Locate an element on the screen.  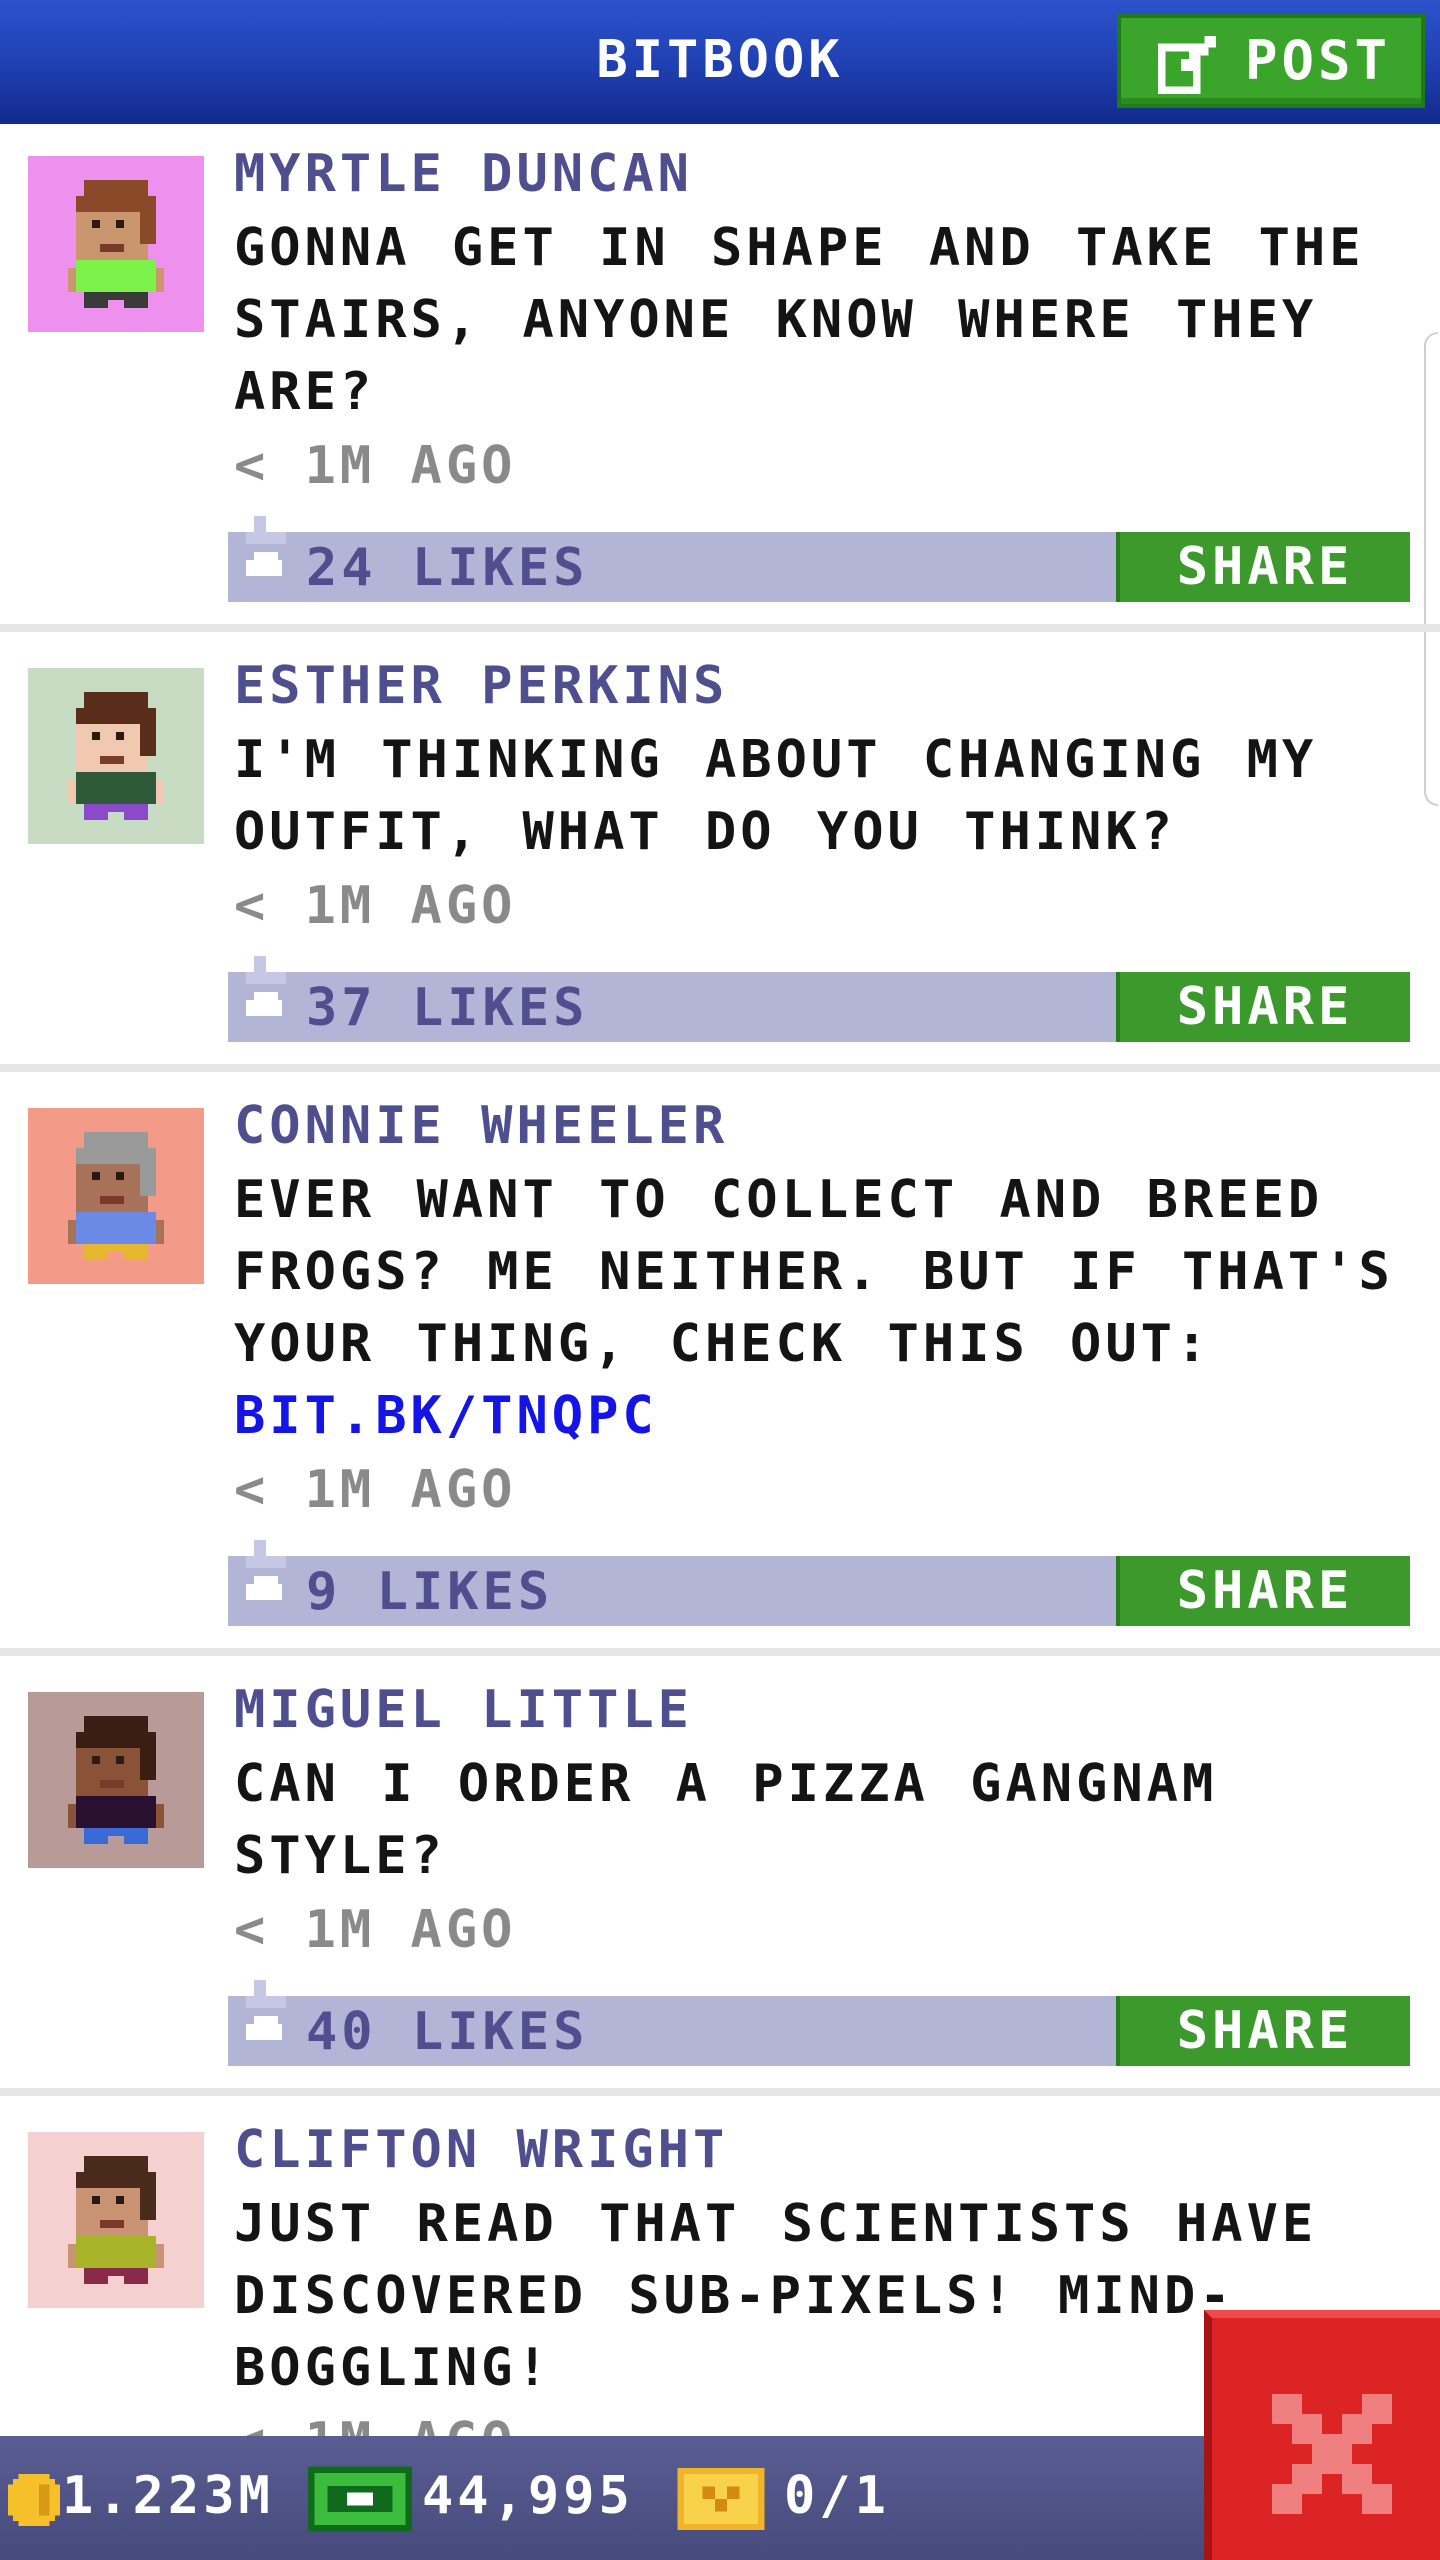
likes-bar: 40 LIKES SHARE is located at coordinates (819, 2023).